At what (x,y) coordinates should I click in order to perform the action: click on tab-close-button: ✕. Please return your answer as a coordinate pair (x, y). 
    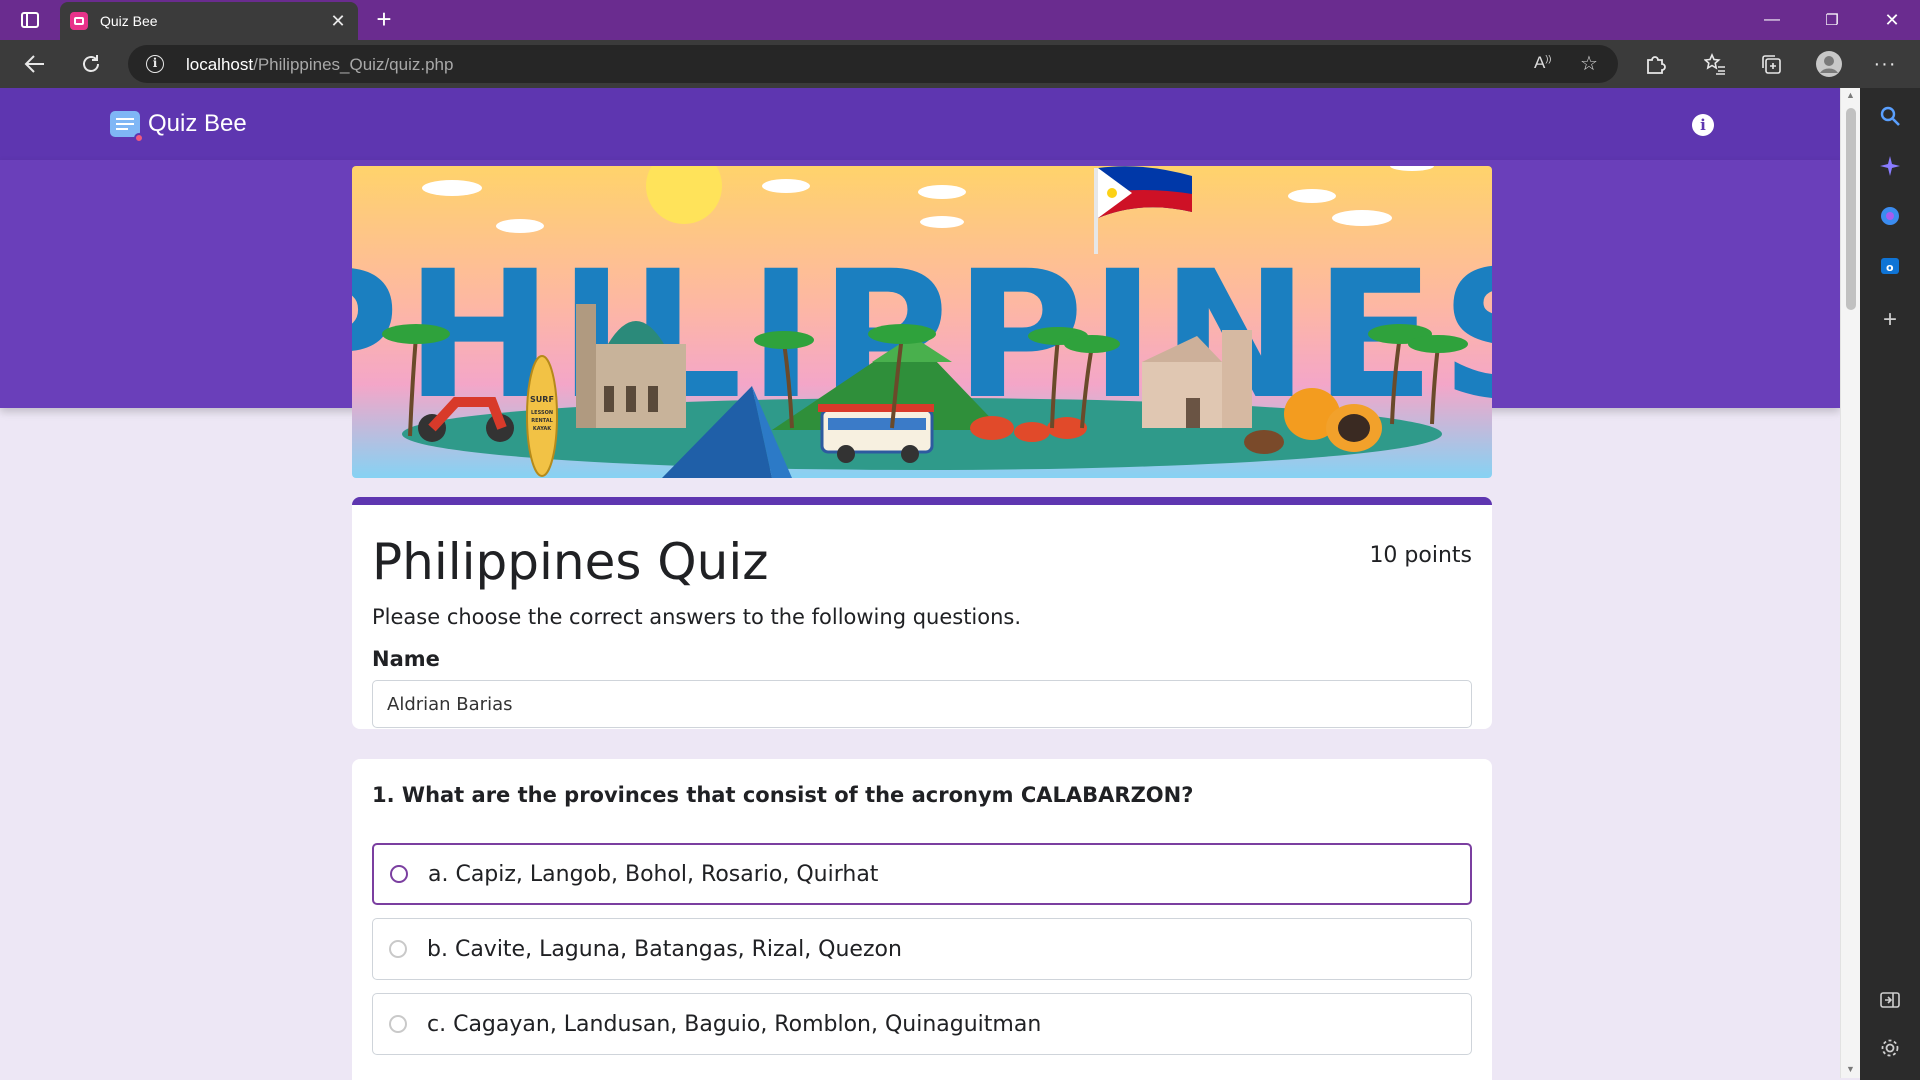
    Looking at the image, I should click on (338, 21).